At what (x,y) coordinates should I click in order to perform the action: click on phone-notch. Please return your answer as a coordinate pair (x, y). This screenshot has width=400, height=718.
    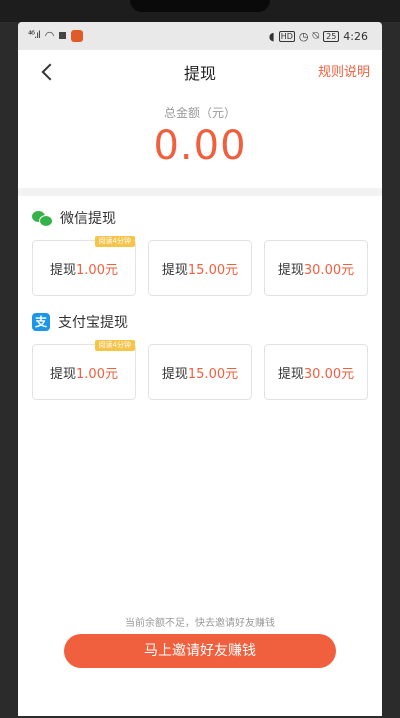
    Looking at the image, I should click on (200, 6).